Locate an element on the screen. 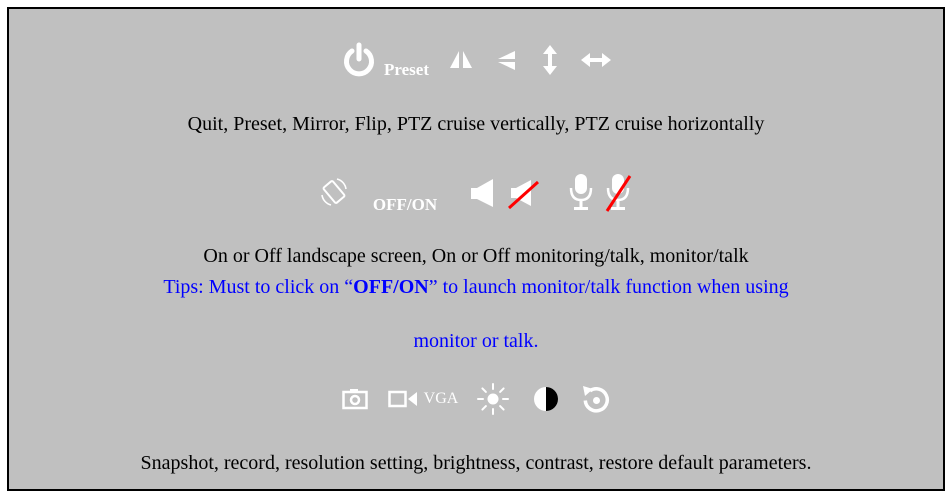  tips-off-on: OFF/ON is located at coordinates (391, 287).